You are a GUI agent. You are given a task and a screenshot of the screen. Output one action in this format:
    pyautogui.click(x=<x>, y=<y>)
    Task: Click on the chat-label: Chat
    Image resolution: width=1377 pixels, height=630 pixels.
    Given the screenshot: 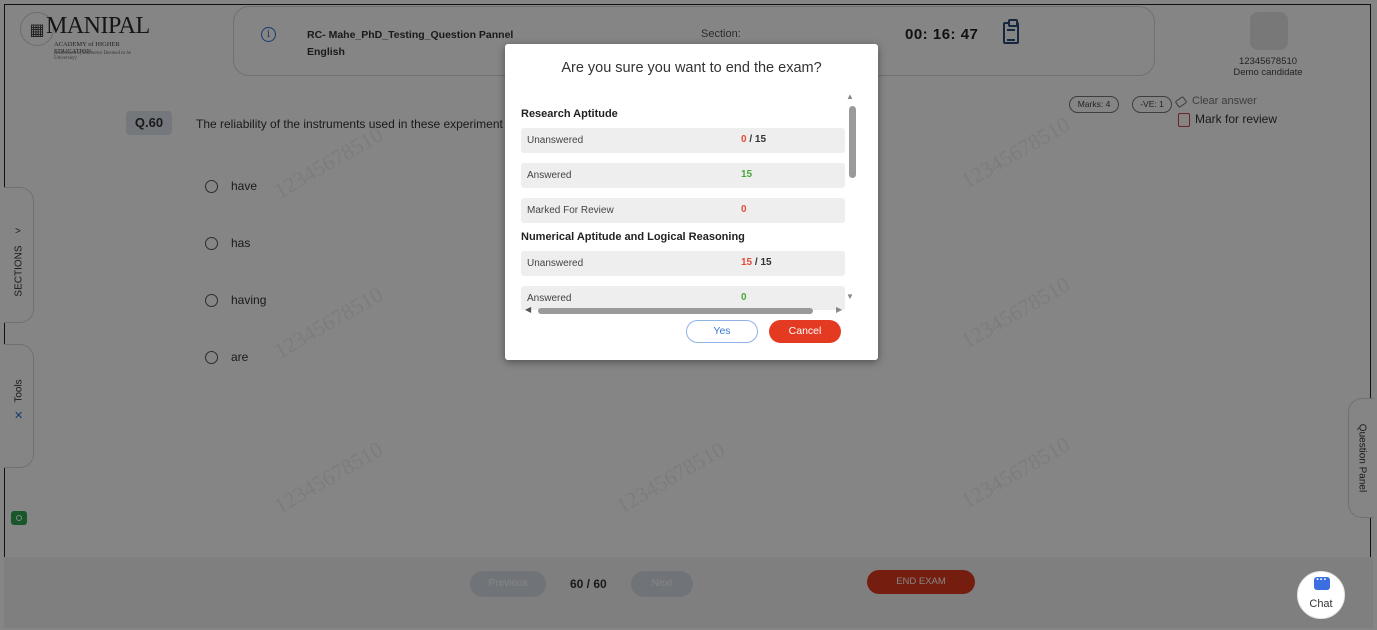 What is the action you would take?
    pyautogui.click(x=1321, y=604)
    